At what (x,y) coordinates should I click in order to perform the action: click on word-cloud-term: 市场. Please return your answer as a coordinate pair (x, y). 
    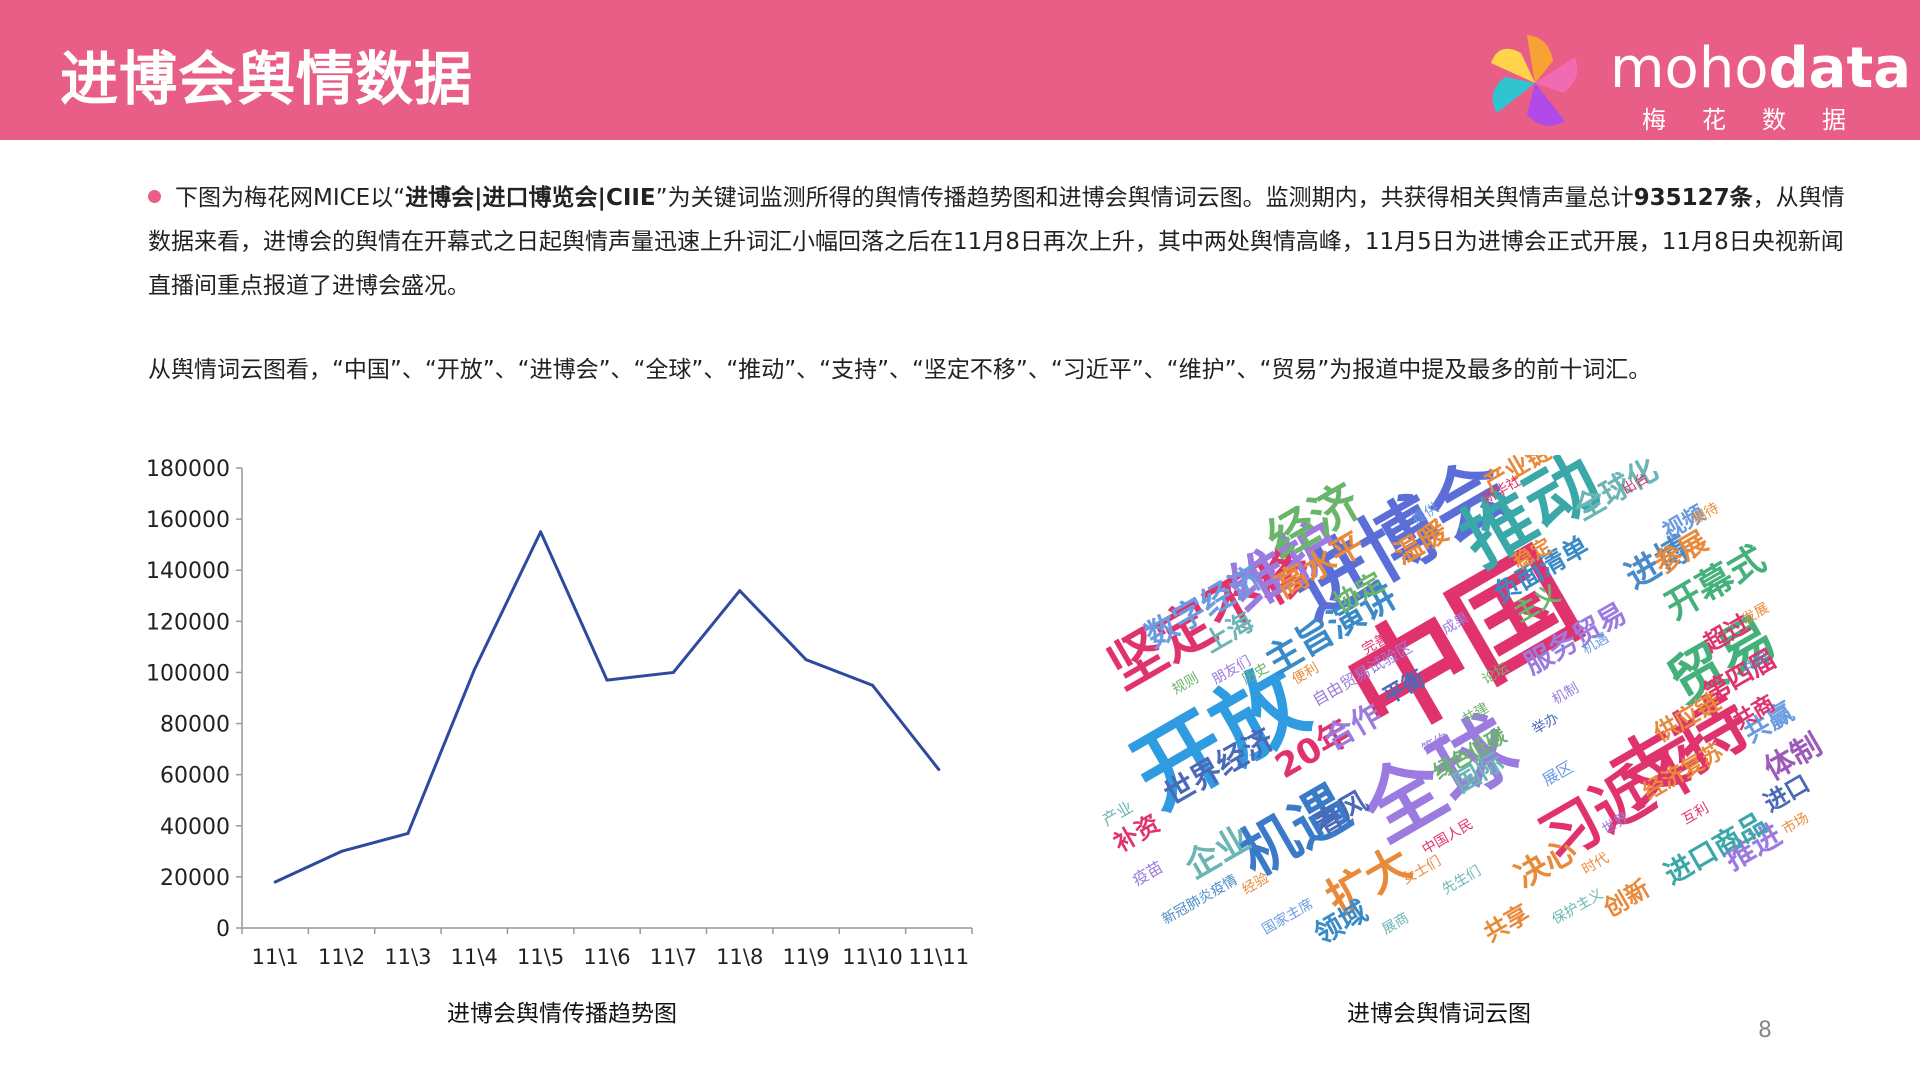
    Looking at the image, I should click on (1795, 824).